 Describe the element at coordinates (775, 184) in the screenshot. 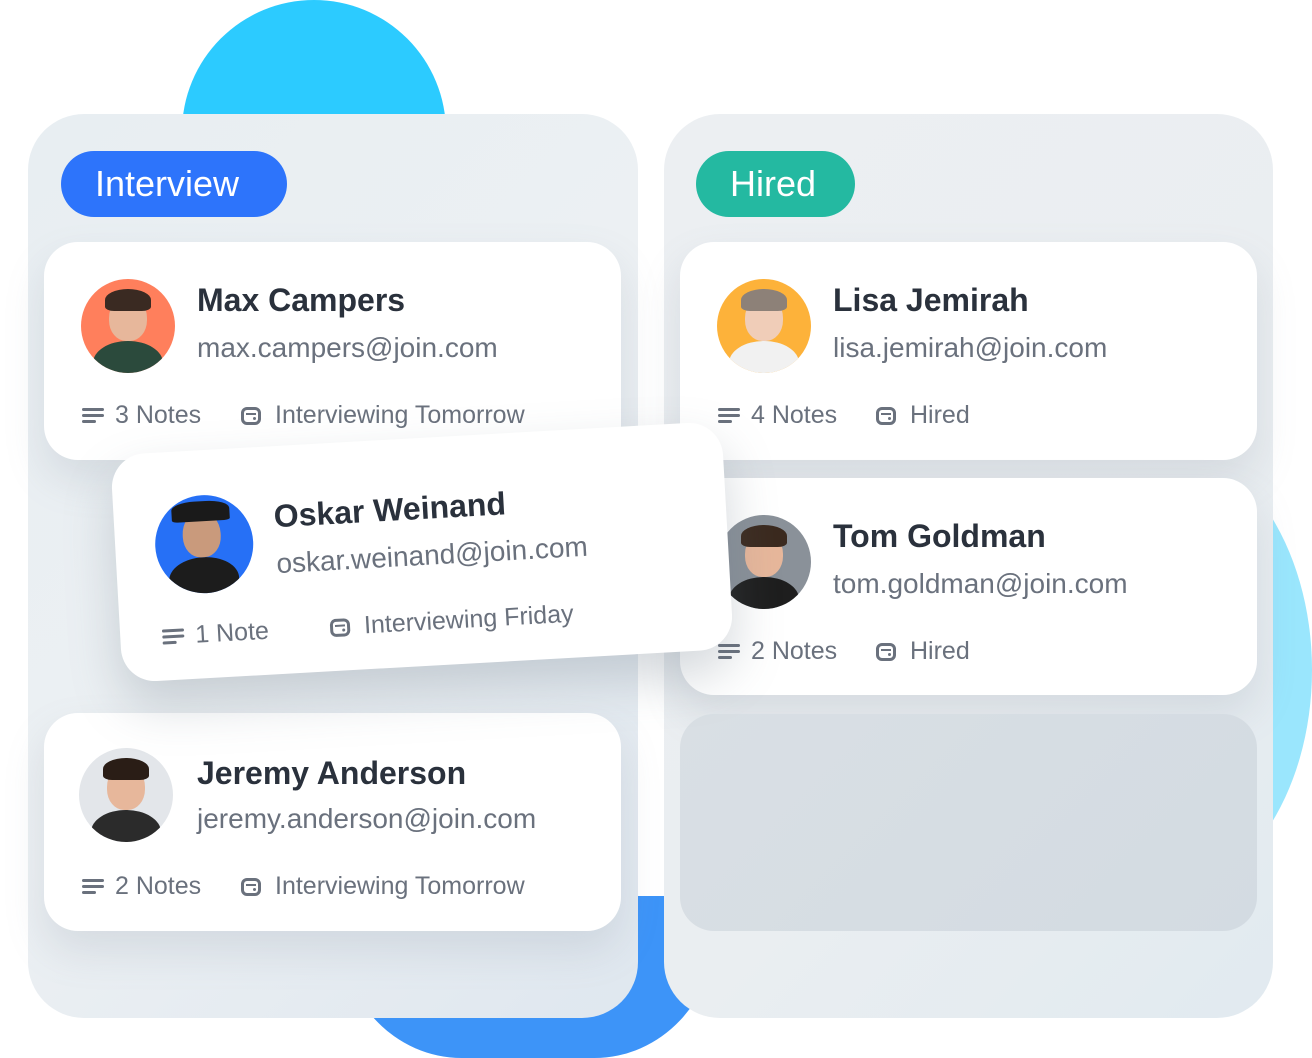

I see `column-header-hired: Hired` at that location.